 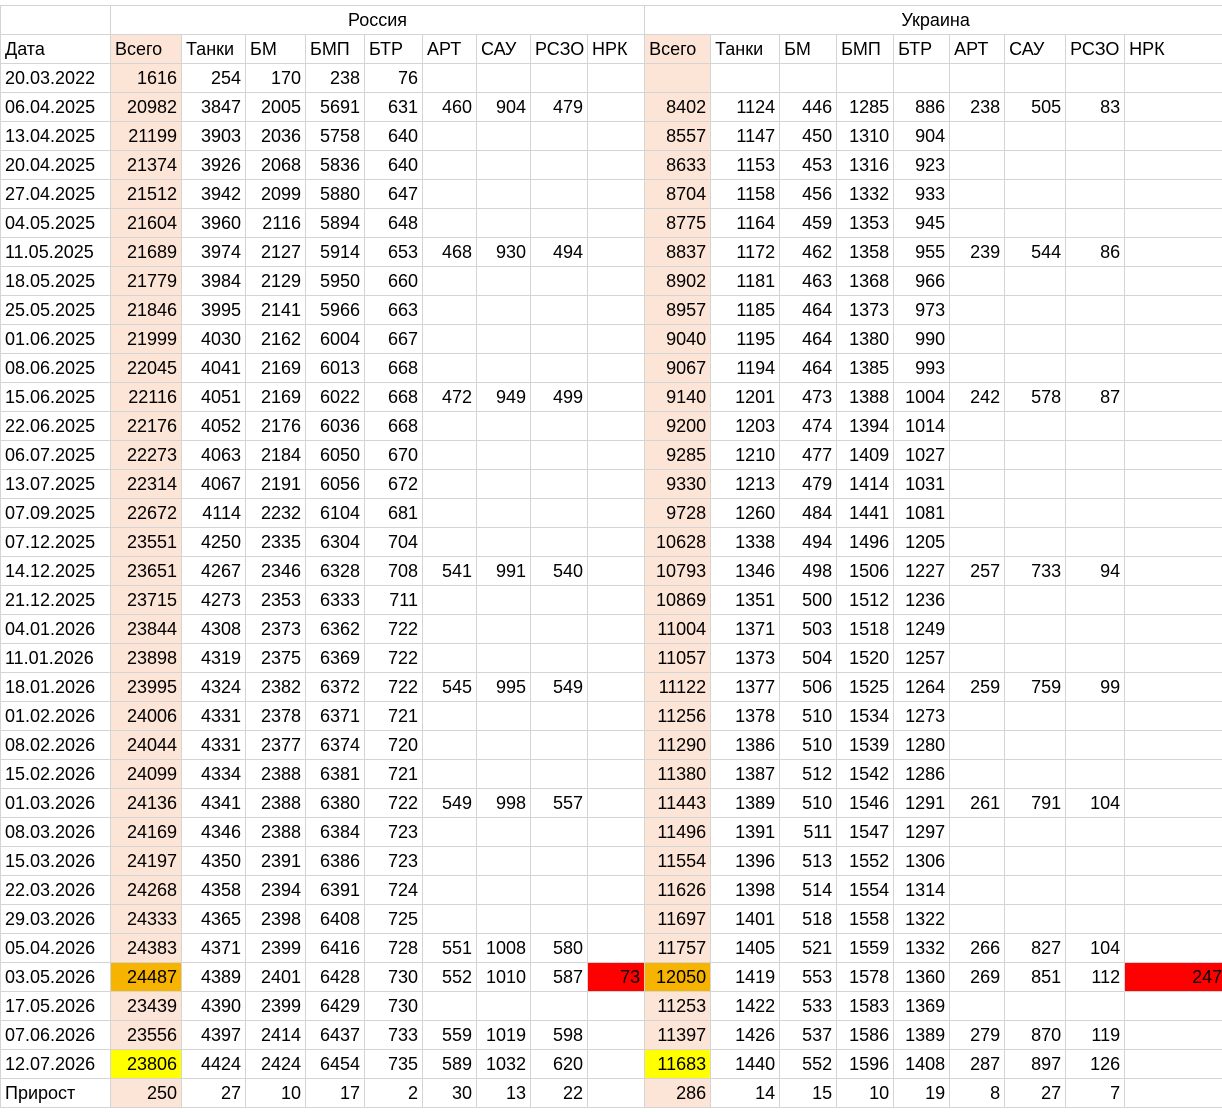 What do you see at coordinates (393, 542) in the screenshot?
I see `cell-russia-btr: 704` at bounding box center [393, 542].